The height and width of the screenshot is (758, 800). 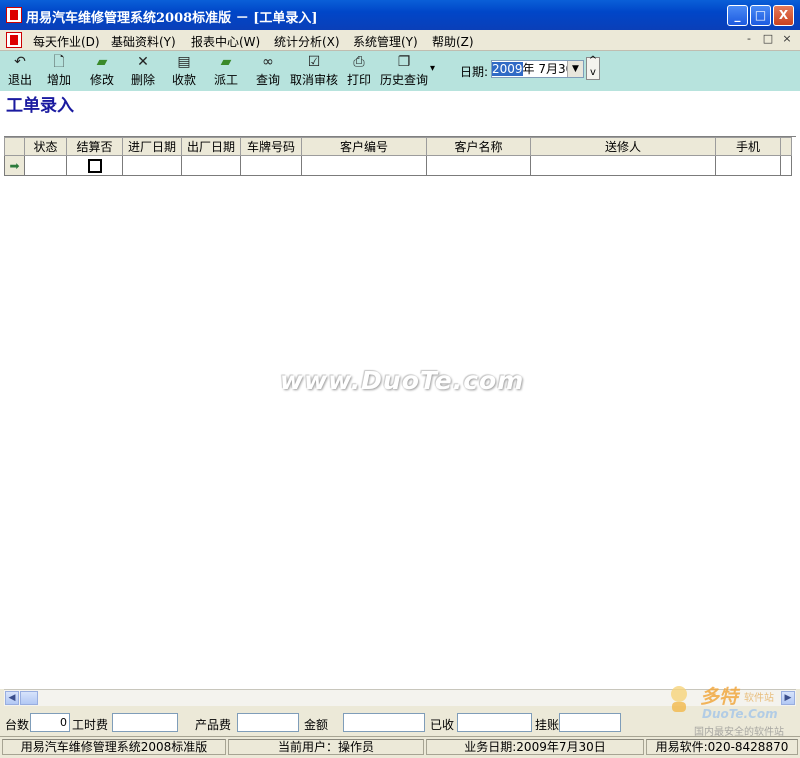 I want to click on logo-tagline: 国内最安全的软件站, so click(x=739, y=732).